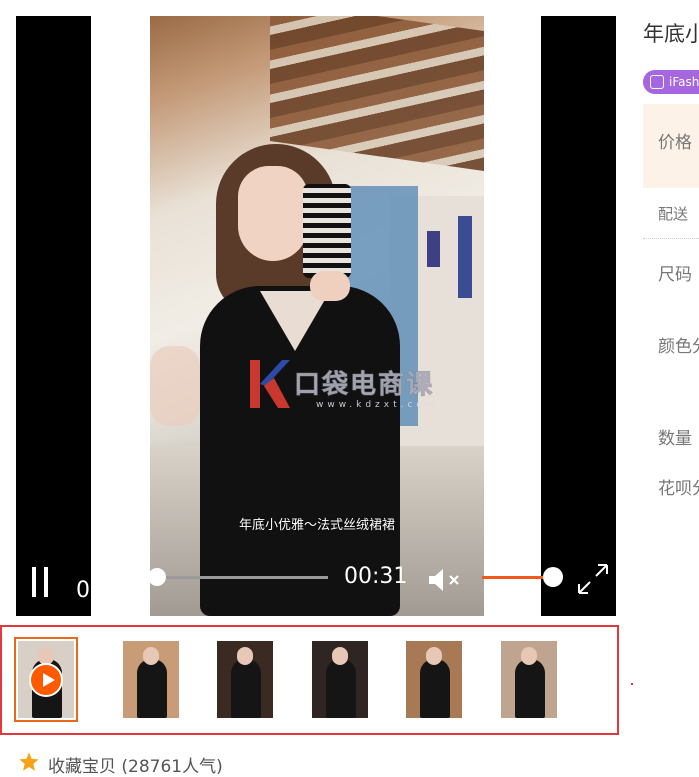 This screenshot has height=777, width=699. What do you see at coordinates (172, 767) in the screenshot?
I see `favorite-count: (28761人气)` at bounding box center [172, 767].